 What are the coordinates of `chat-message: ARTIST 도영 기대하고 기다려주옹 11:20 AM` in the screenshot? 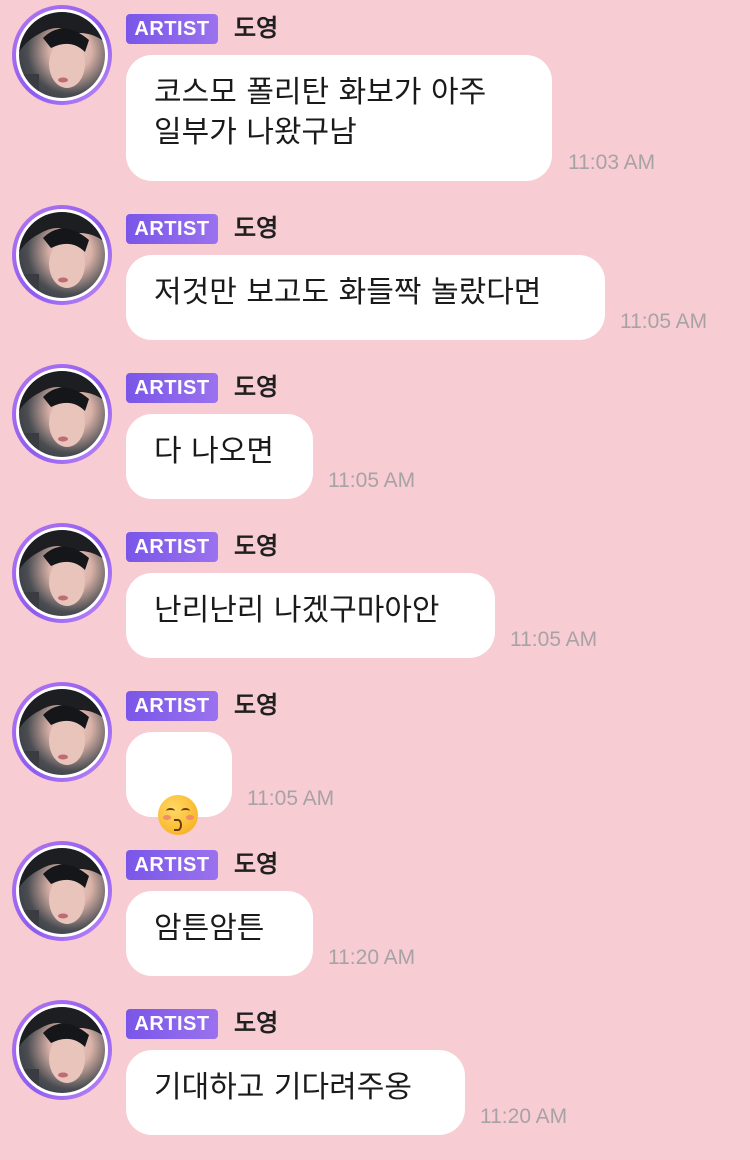 It's located at (375, 1080).